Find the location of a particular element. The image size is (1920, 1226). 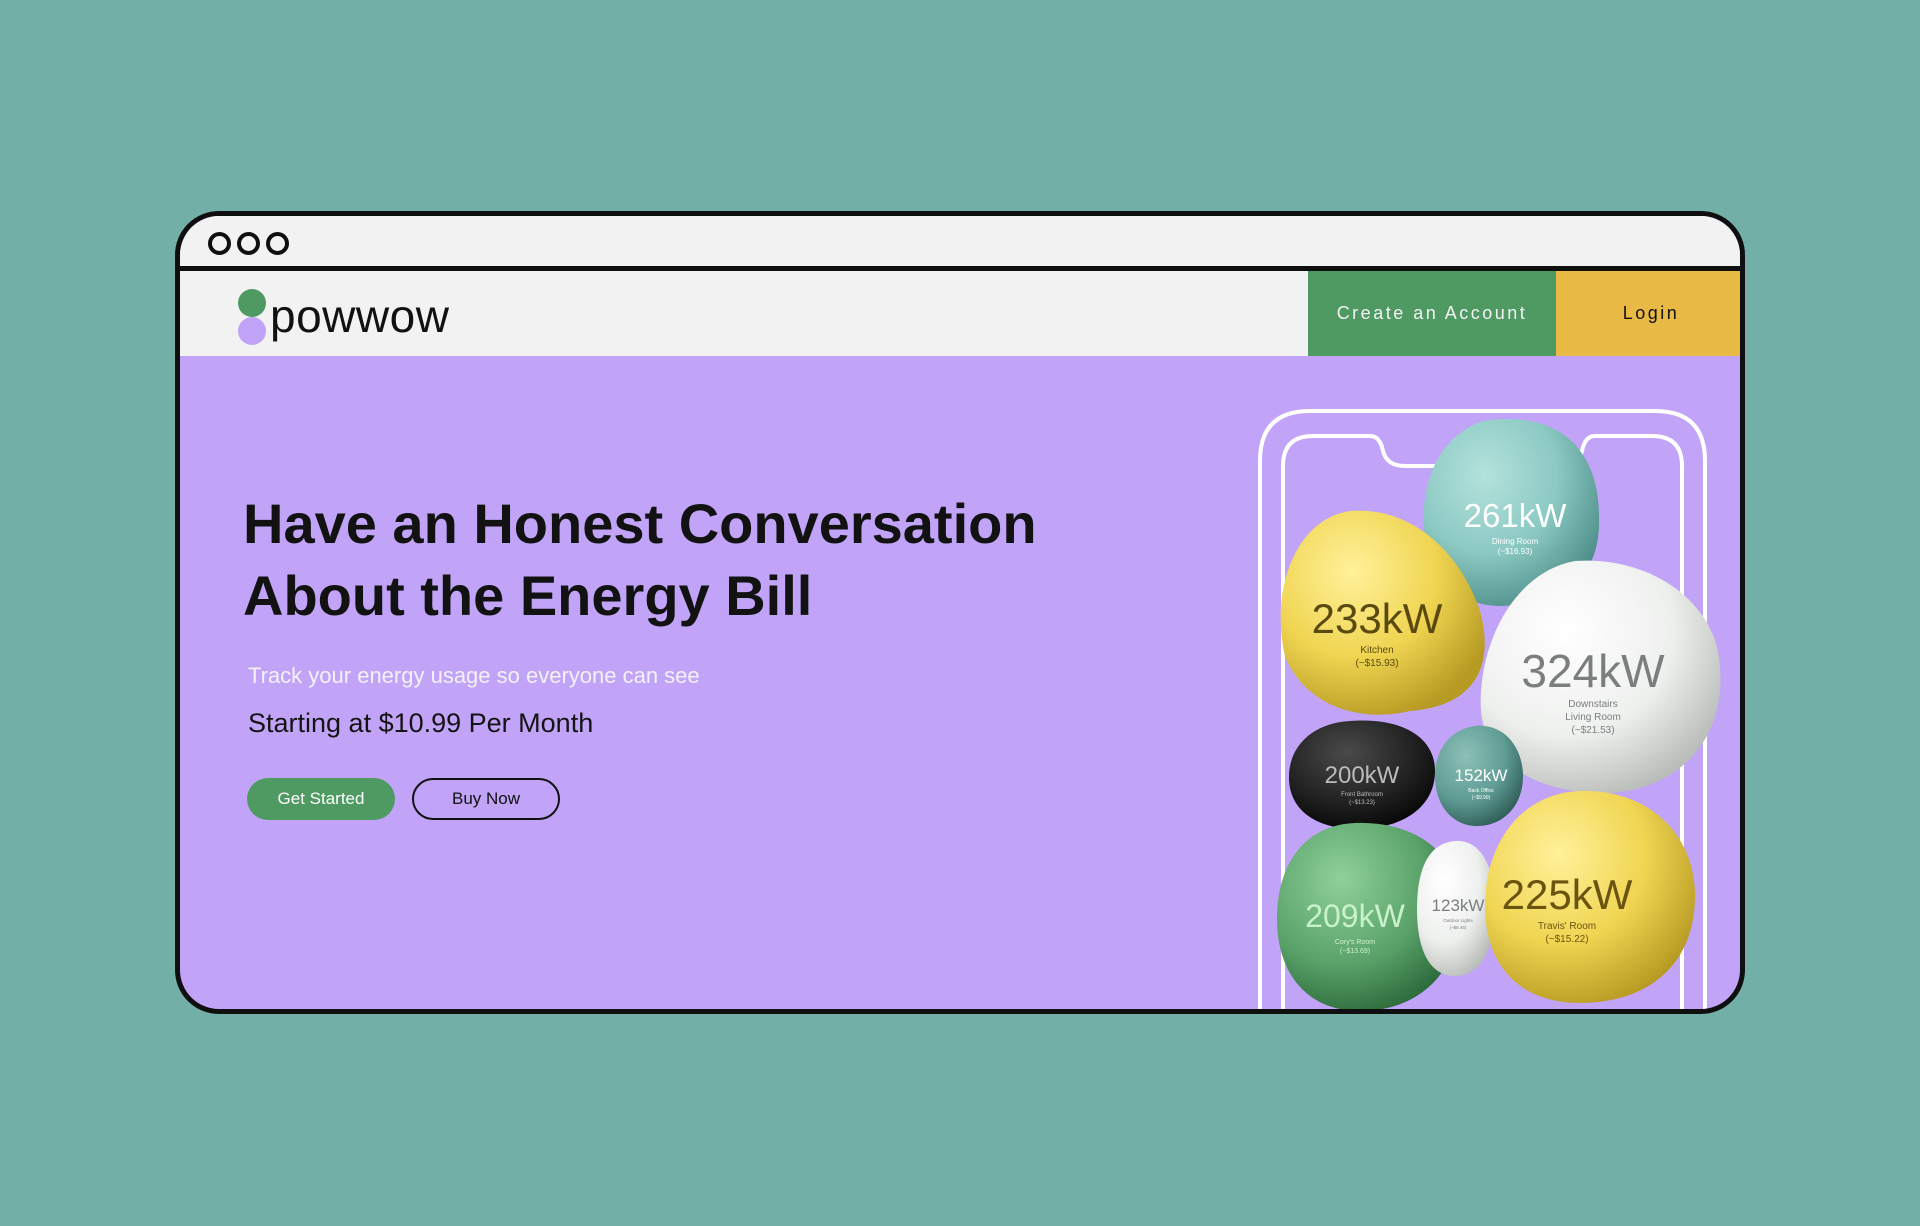

brand-logo: powwow is located at coordinates (358, 317).